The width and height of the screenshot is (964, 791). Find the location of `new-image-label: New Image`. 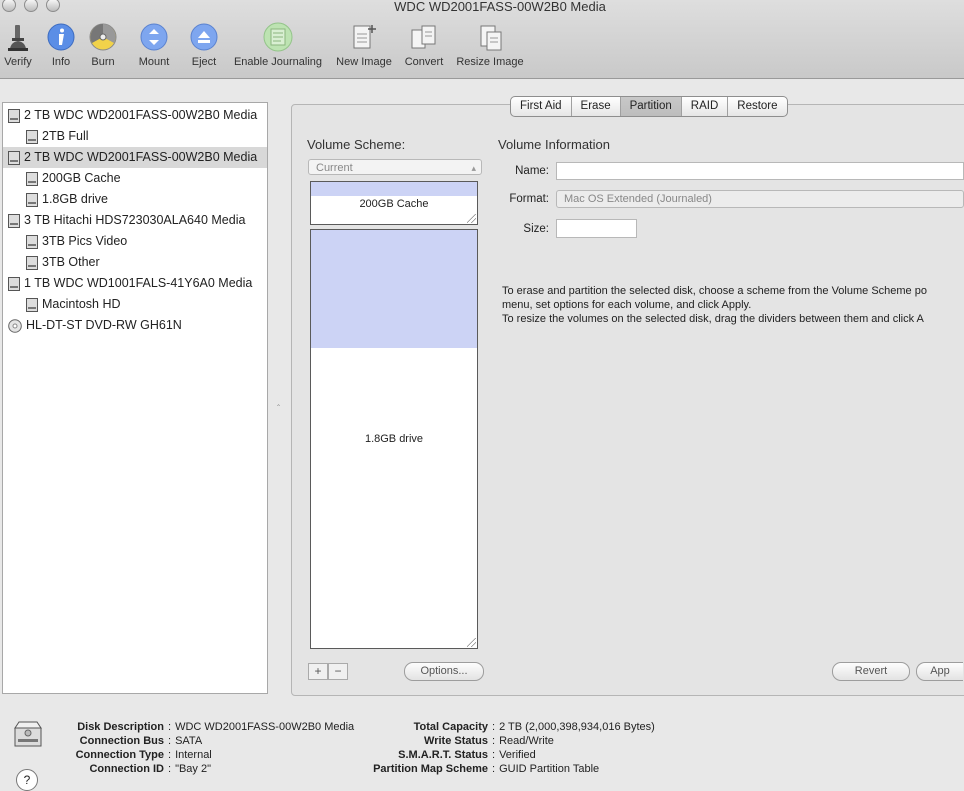

new-image-label: New Image is located at coordinates (364, 62).